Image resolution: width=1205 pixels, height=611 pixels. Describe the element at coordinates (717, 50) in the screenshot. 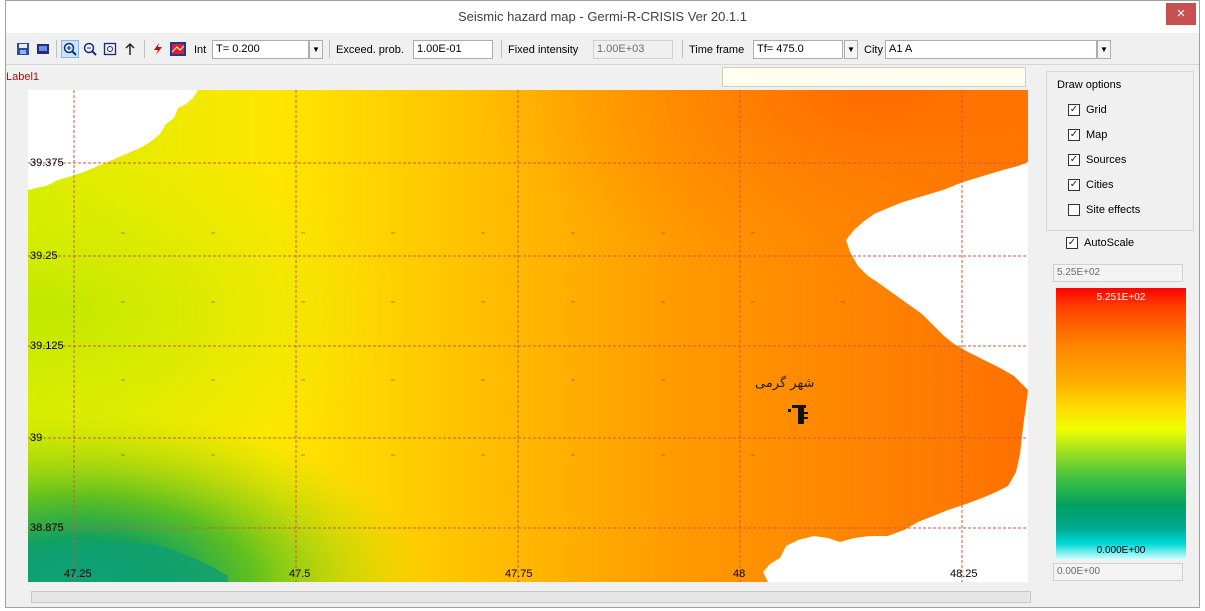

I see `time-frame-label: Time frame` at that location.